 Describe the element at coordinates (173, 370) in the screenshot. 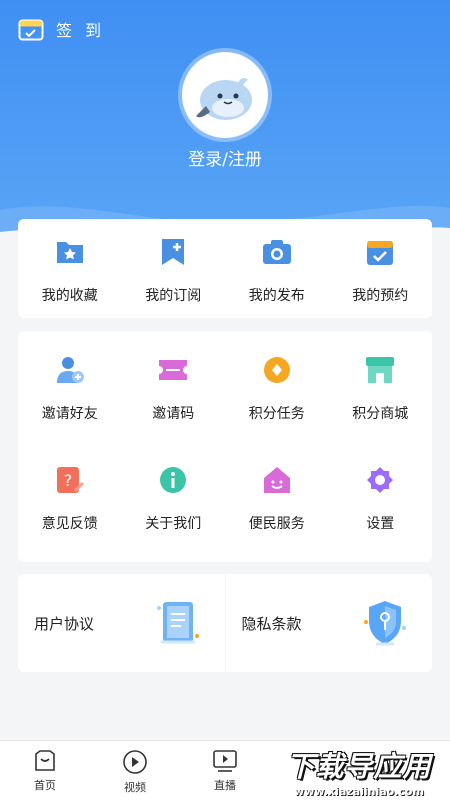

I see `ticket-icon` at that location.